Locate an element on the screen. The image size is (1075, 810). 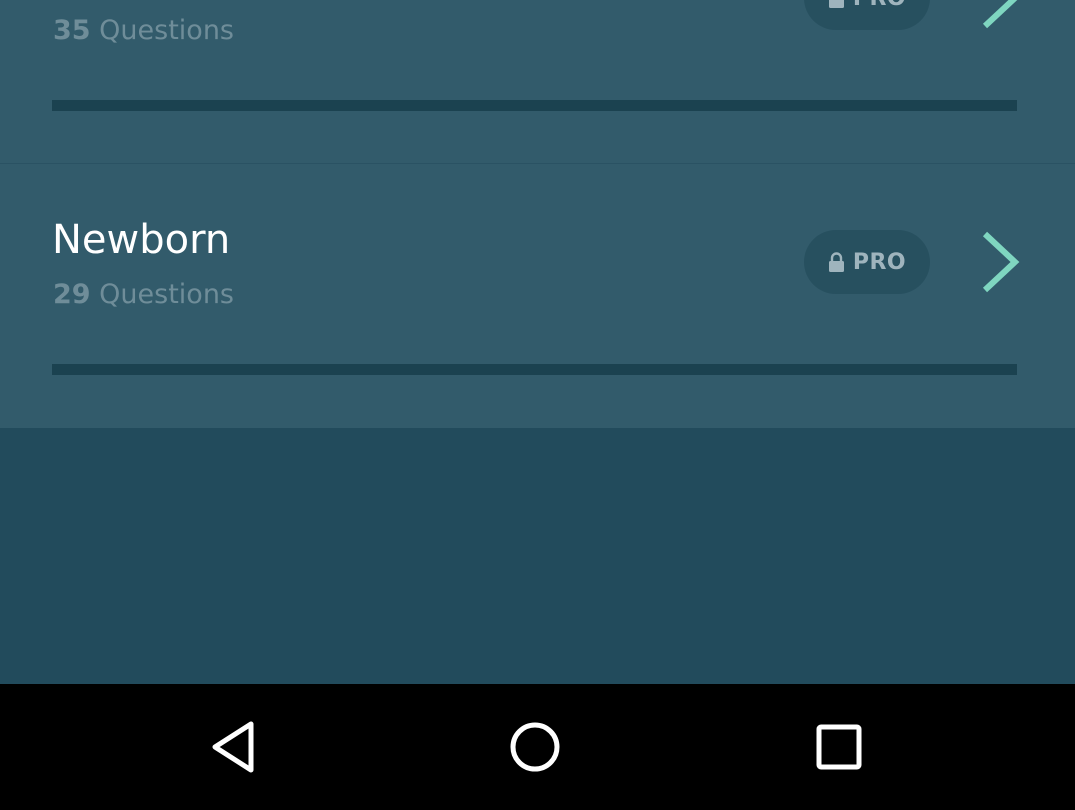
question-count: 29 Questions is located at coordinates (143, 295).